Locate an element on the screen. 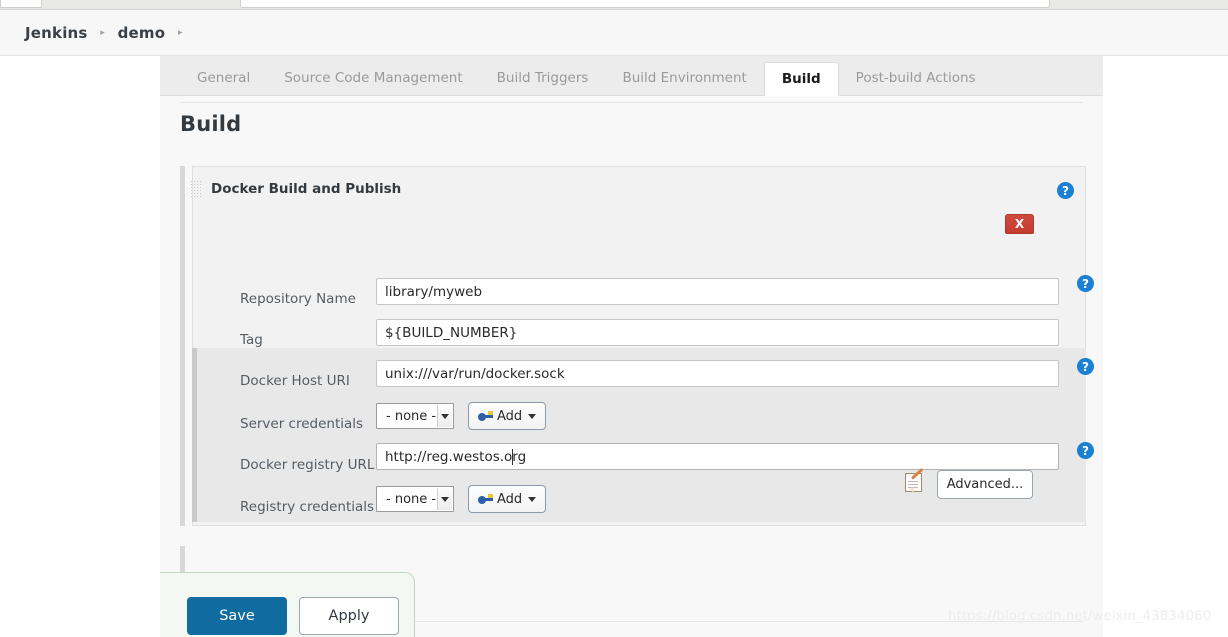 This screenshot has width=1228, height=637. delete-build-step-button: X is located at coordinates (1019, 224).